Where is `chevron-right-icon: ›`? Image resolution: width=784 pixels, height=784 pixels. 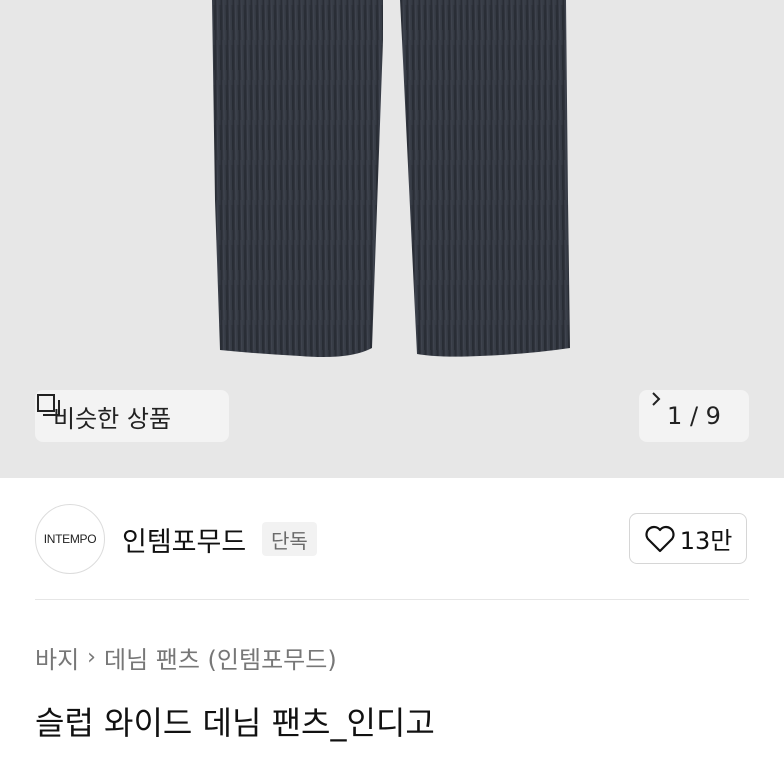 chevron-right-icon: › is located at coordinates (91, 657).